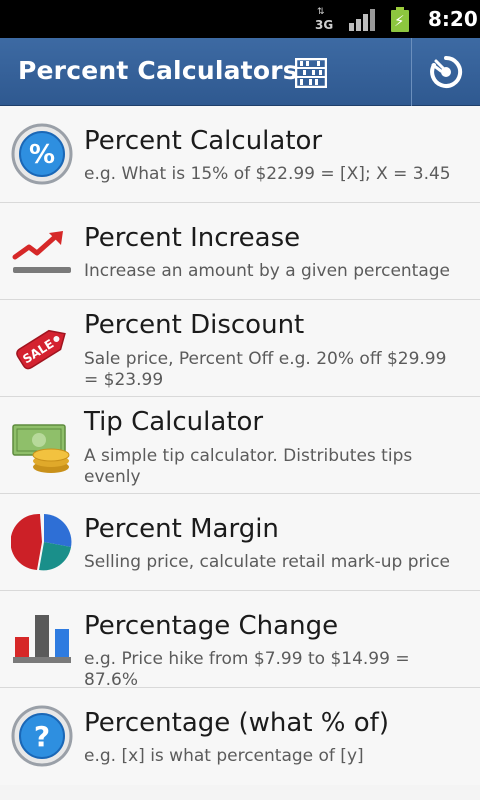 This screenshot has height=800, width=480. I want to click on item-description: e.g. [x] is what percentage of [y], so click(224, 756).